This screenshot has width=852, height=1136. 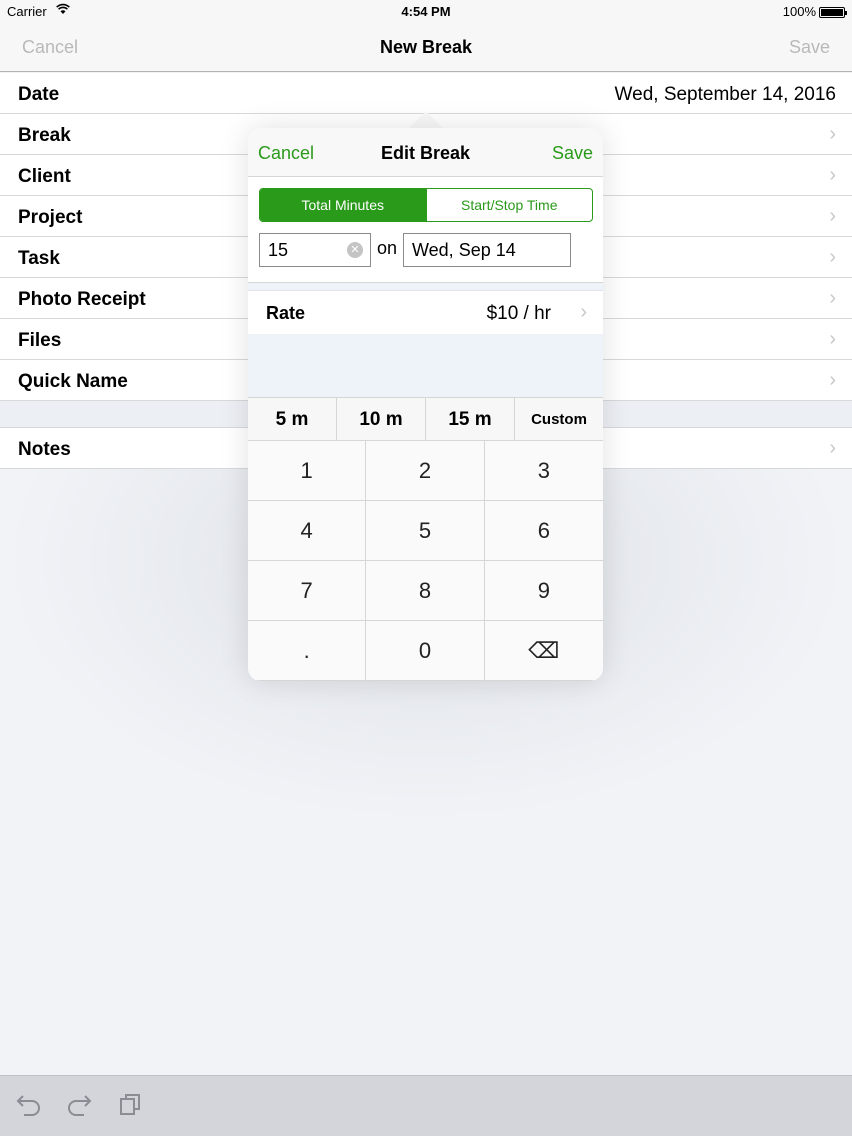 I want to click on rate-value: $10 / hr, so click(x=518, y=313).